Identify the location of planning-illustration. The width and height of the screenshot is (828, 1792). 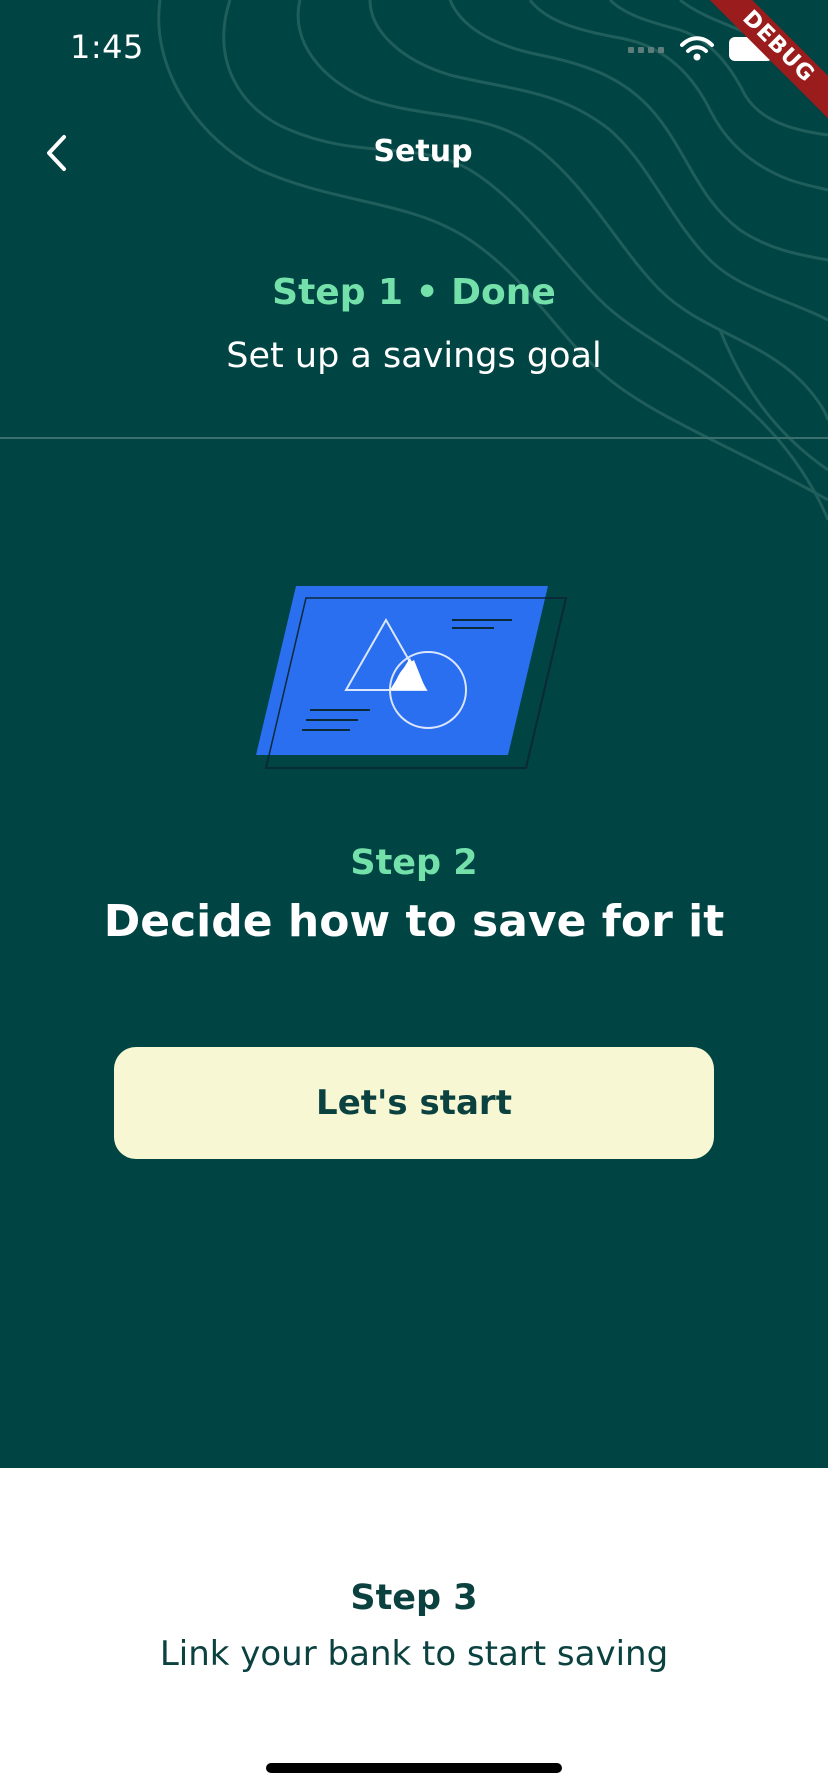
(412, 677).